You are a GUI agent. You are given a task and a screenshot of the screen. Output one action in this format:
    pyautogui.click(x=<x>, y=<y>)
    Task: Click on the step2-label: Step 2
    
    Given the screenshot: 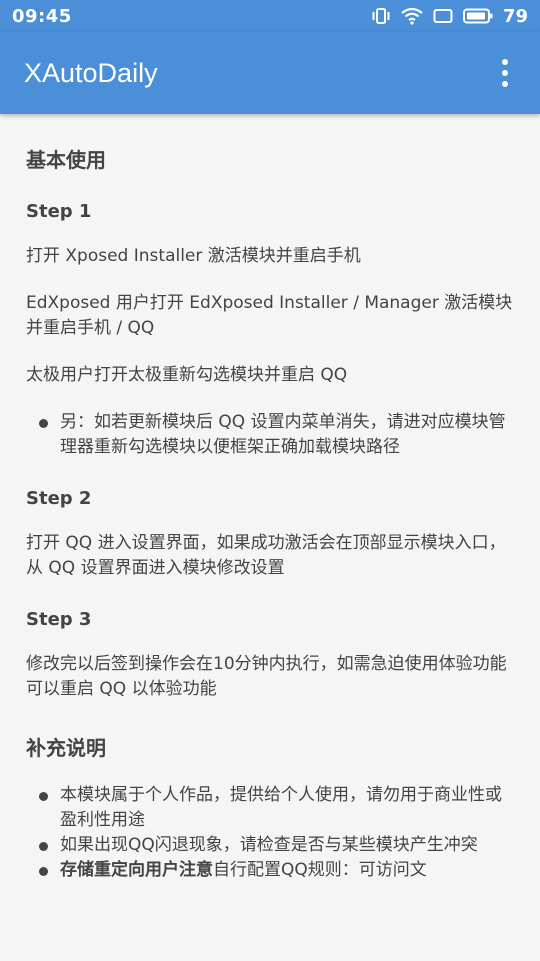 What is the action you would take?
    pyautogui.click(x=59, y=498)
    